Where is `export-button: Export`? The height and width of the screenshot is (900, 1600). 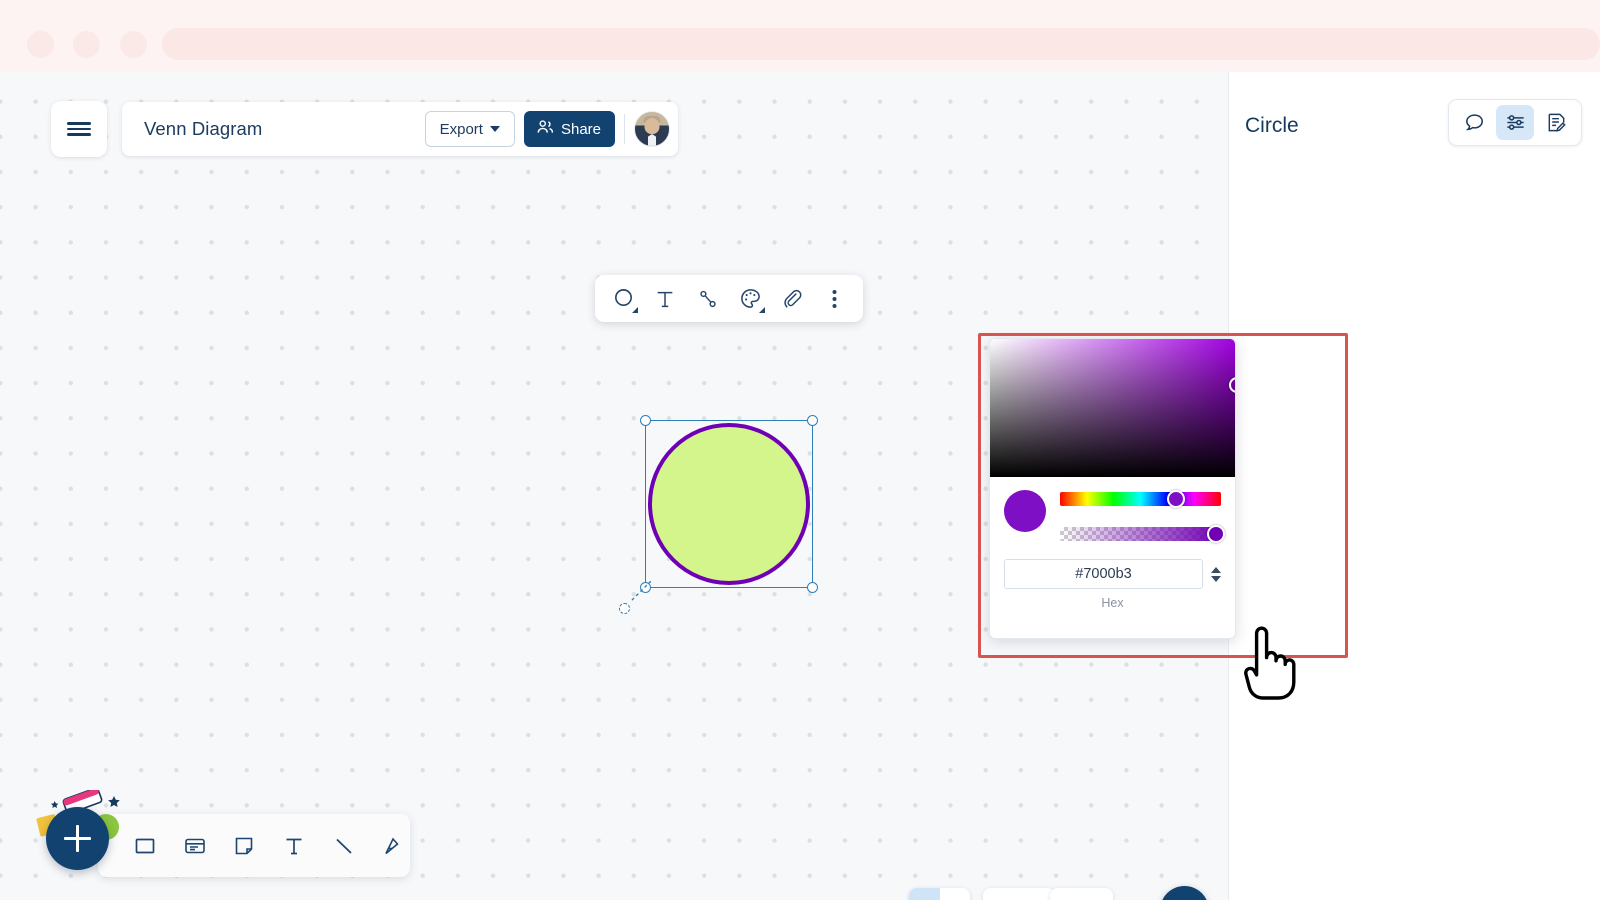
export-button: Export is located at coordinates (469, 129).